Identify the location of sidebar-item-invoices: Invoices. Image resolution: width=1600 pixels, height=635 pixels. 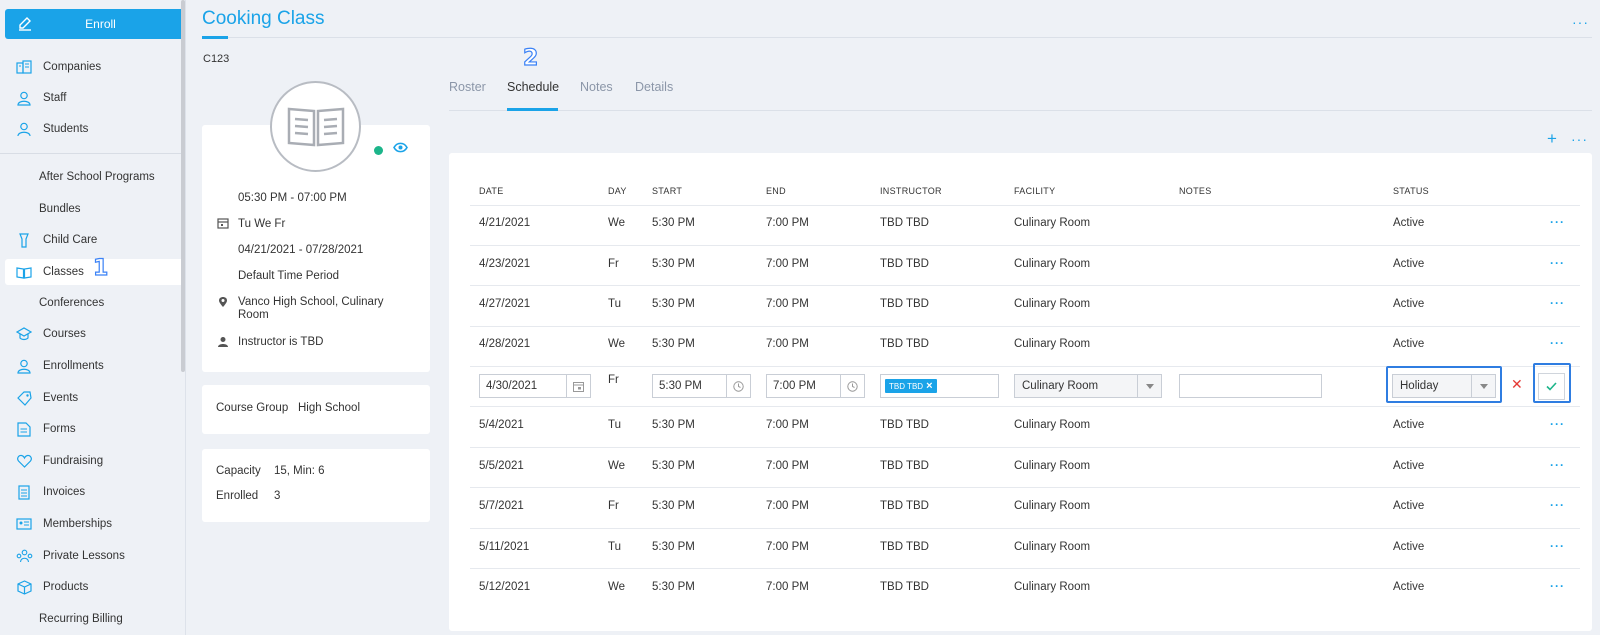
(95, 492).